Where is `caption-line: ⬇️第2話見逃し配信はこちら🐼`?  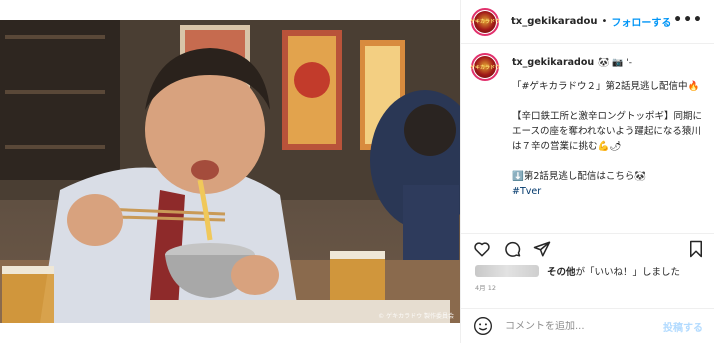
caption-line: ⬇️第2話見逃し配信はこちら🐼 is located at coordinates (579, 176).